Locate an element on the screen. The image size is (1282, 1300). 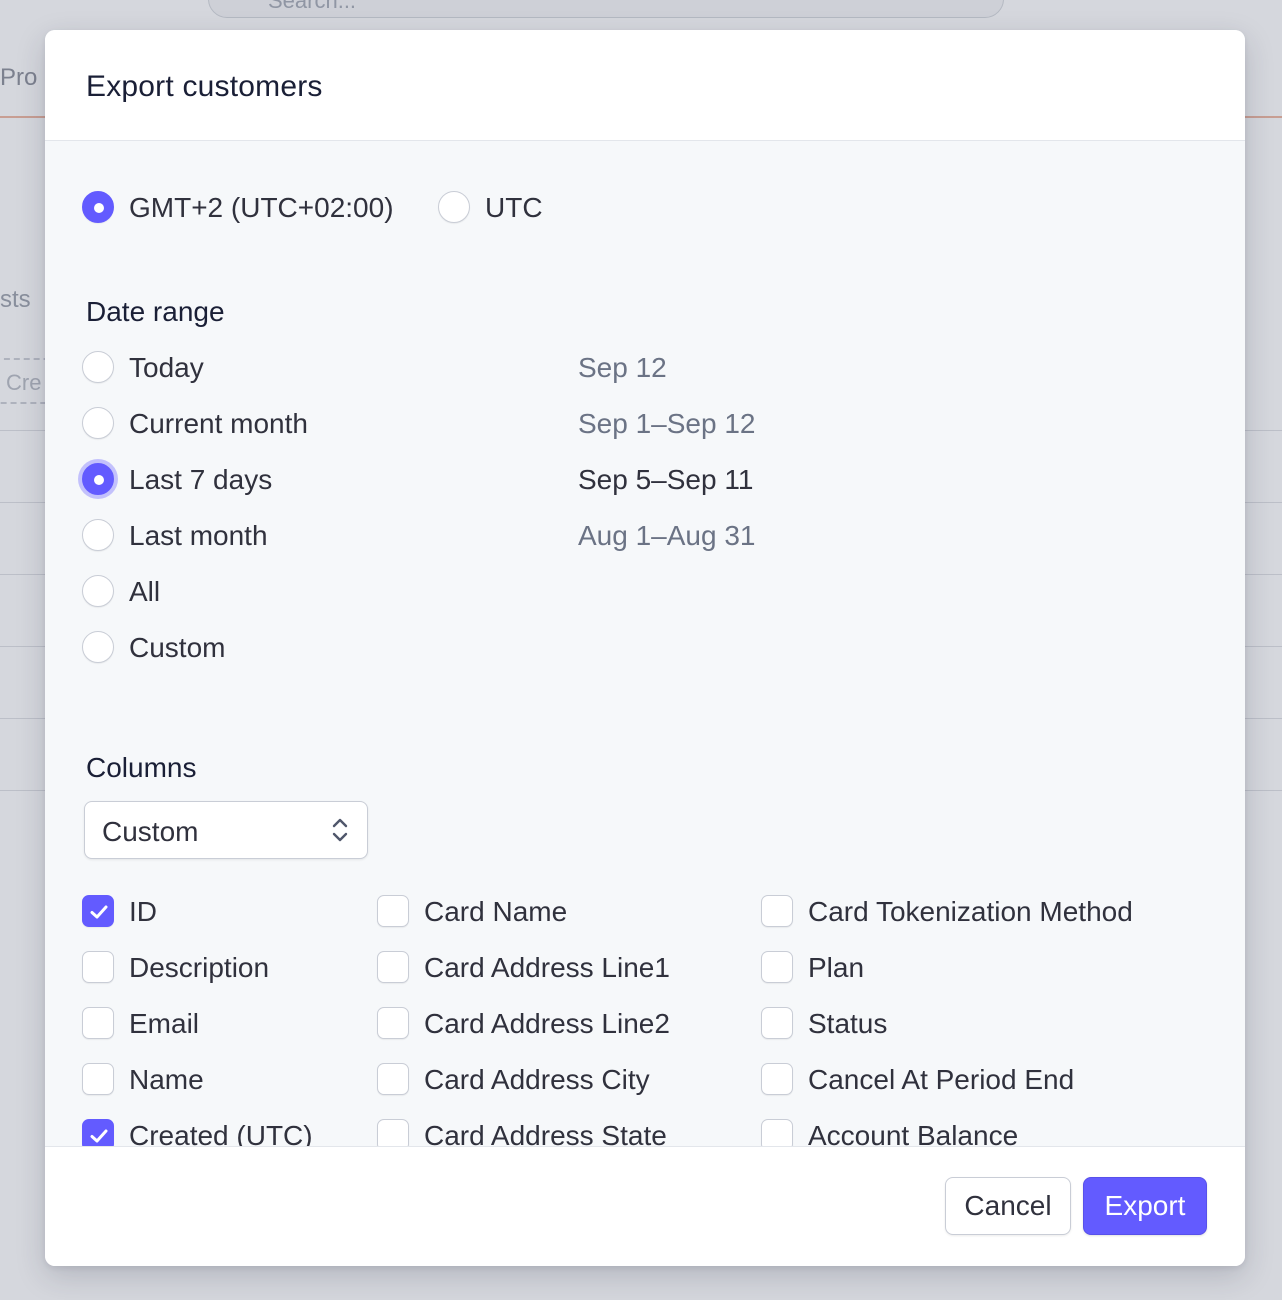
date-range-label-last-month: Last month is located at coordinates (198, 536).